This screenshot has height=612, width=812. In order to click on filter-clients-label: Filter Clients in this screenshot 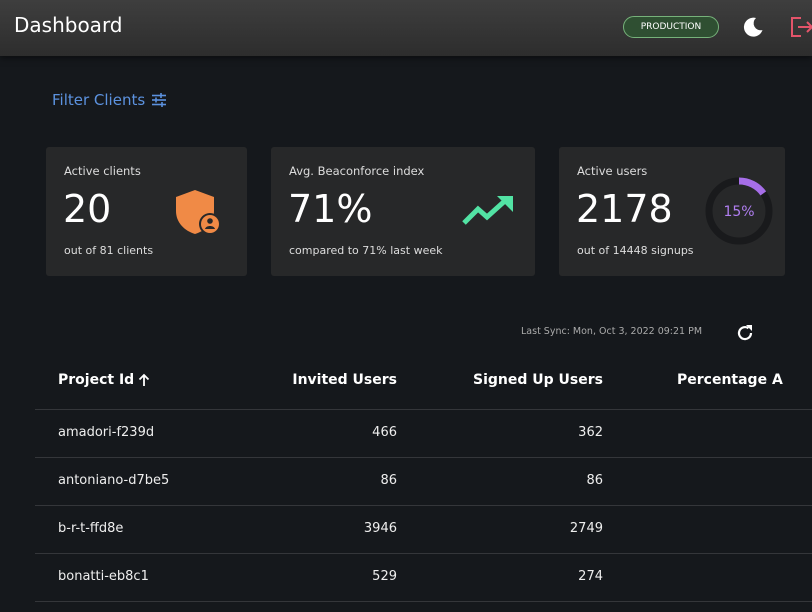, I will do `click(99, 100)`.